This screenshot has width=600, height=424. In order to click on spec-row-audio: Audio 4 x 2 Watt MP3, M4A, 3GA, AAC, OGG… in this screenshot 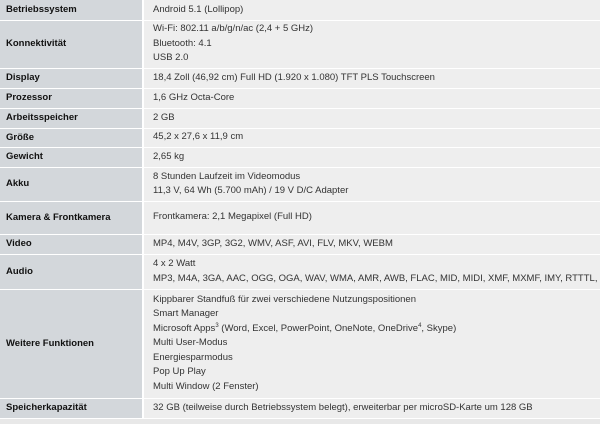, I will do `click(300, 272)`.